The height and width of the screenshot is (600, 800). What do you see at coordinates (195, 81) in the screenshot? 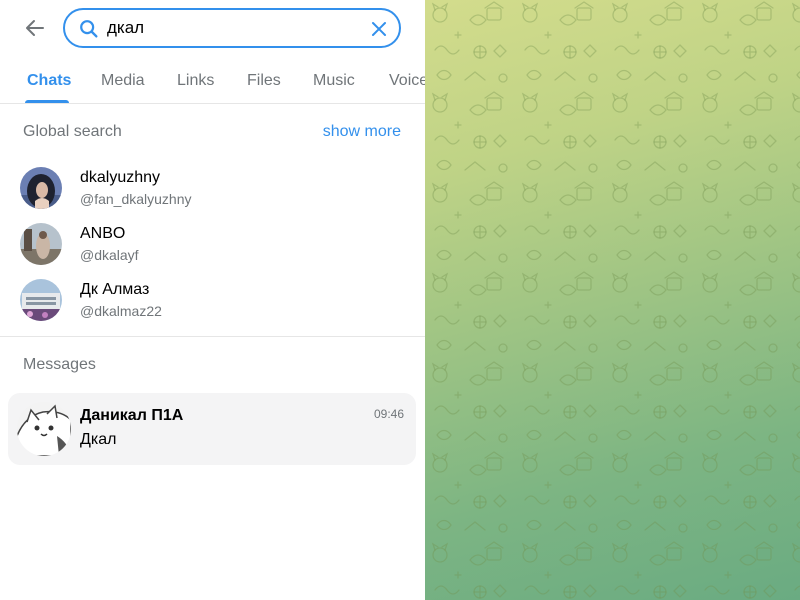
I see `tab-links: Links` at bounding box center [195, 81].